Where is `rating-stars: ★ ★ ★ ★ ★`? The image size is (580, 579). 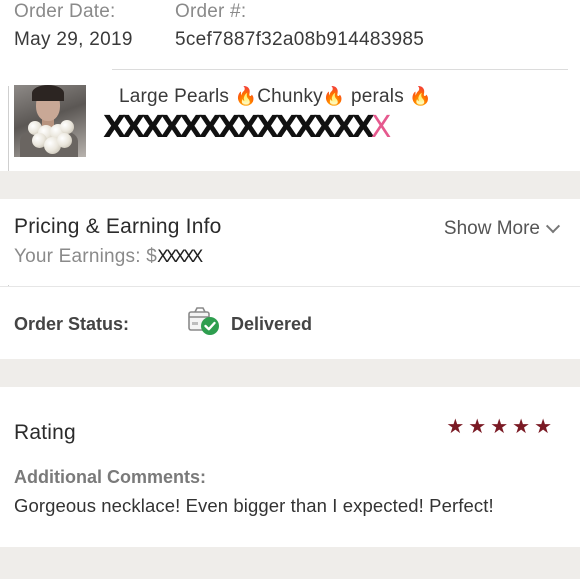 rating-stars: ★ ★ ★ ★ ★ is located at coordinates (499, 427).